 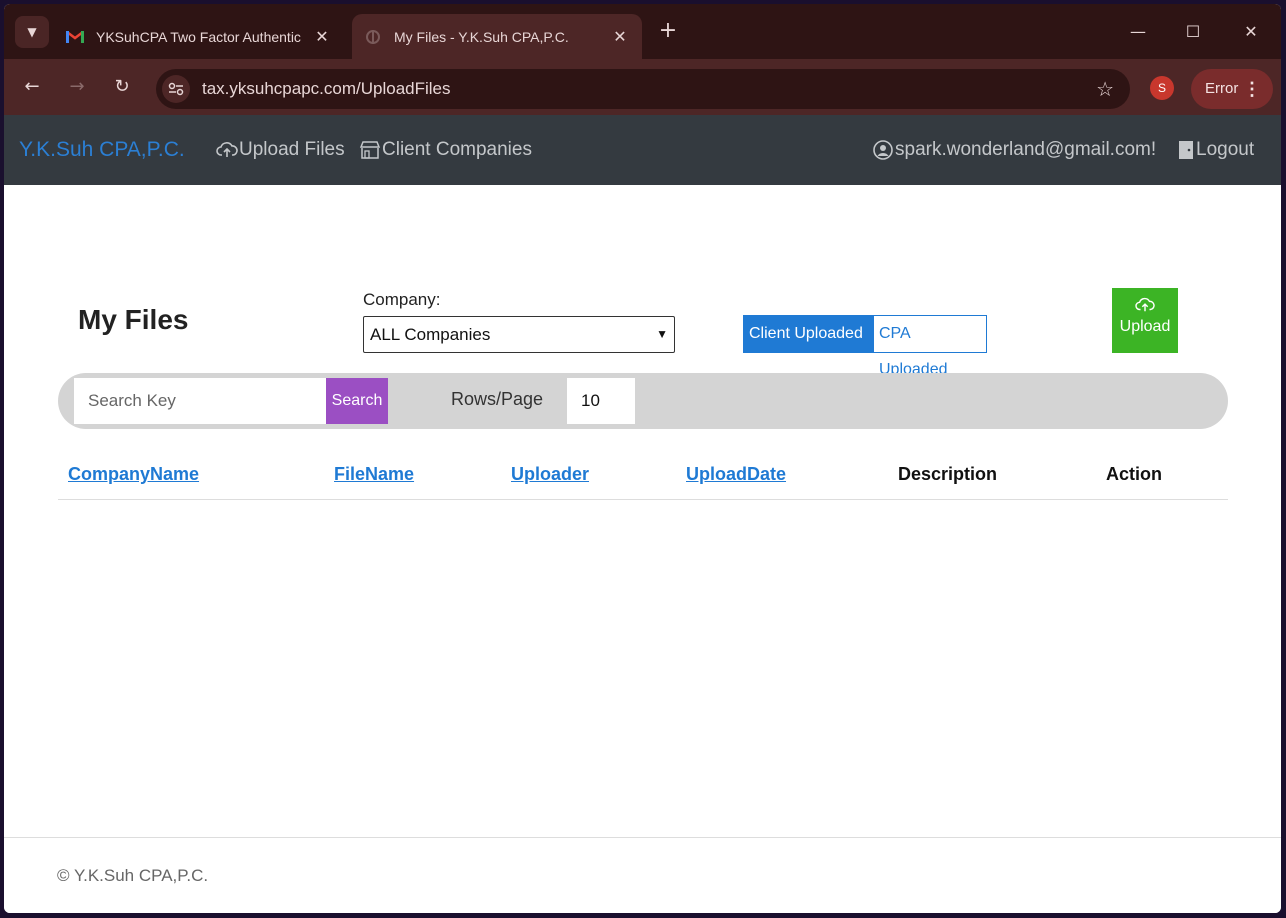 I want to click on nav-client-companies-label: Client Companies, so click(x=457, y=149).